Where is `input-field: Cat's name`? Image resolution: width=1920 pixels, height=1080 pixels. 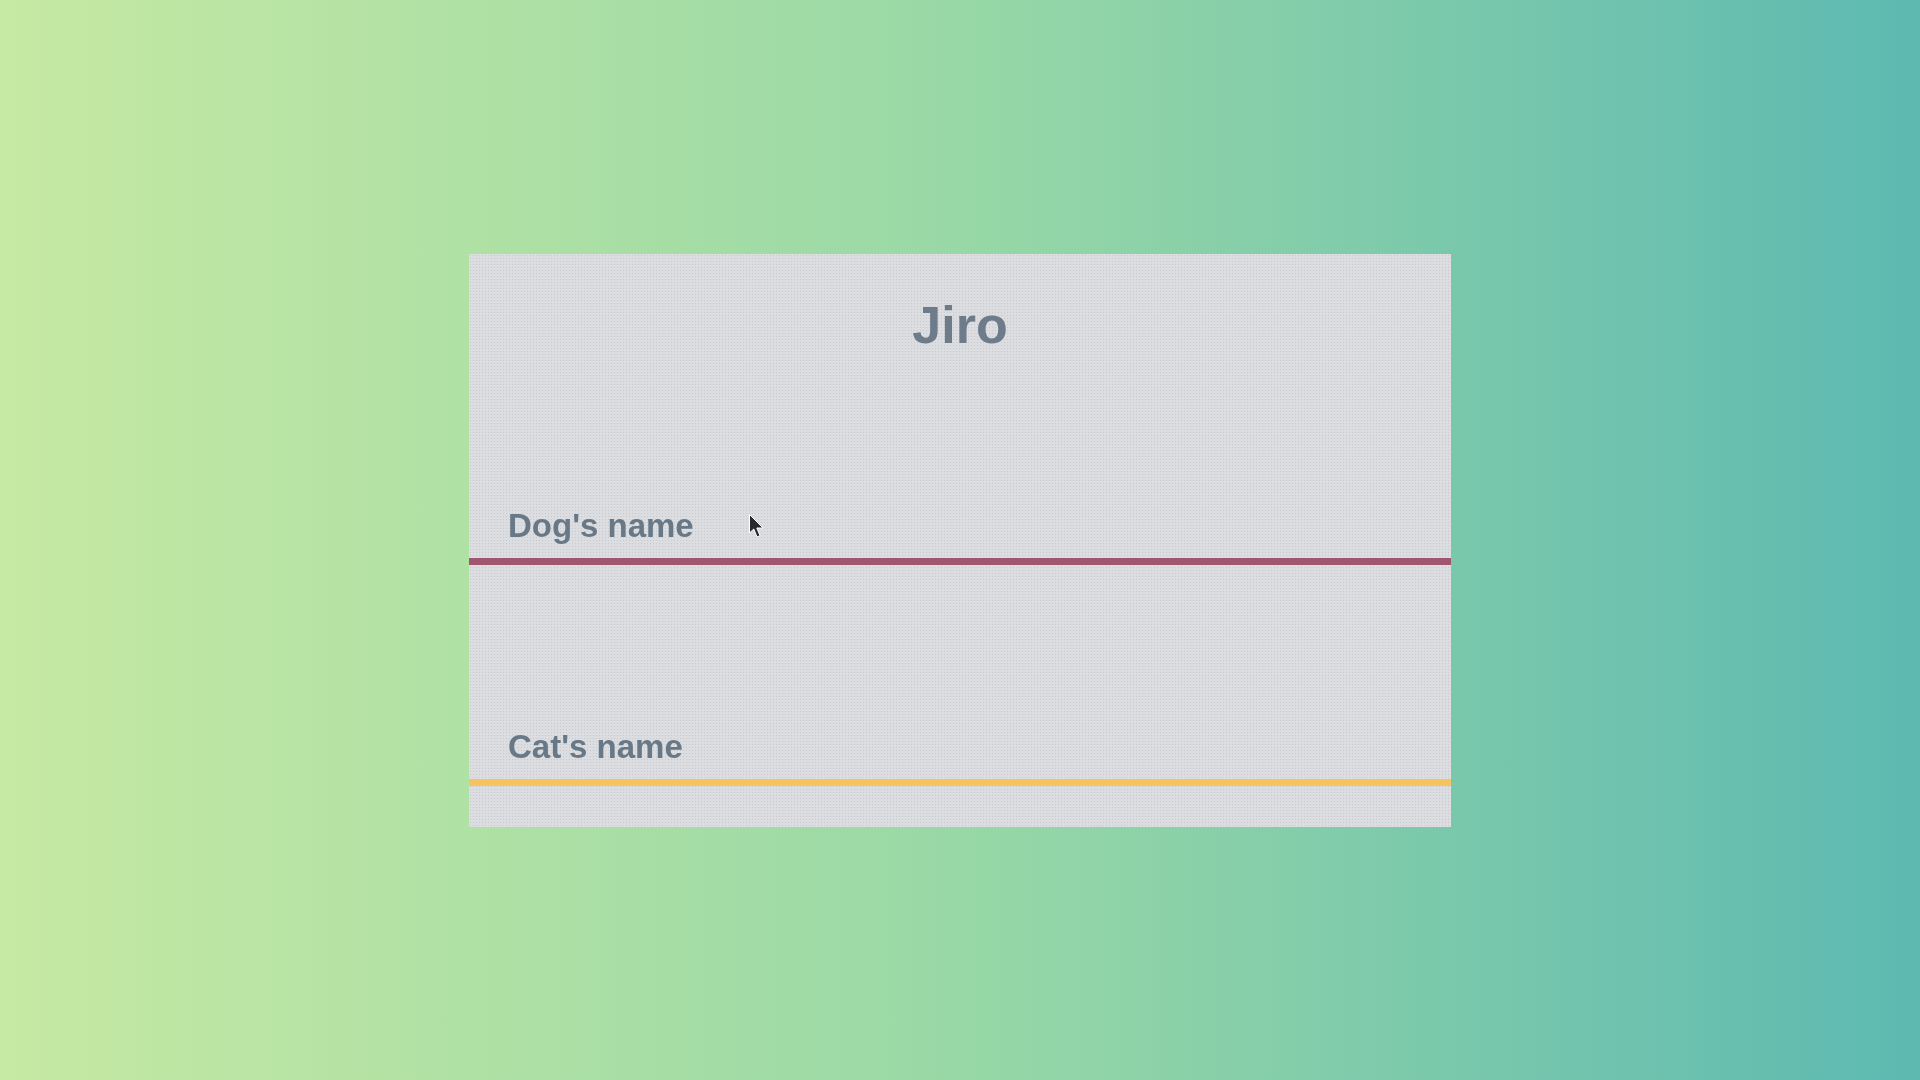 input-field: Cat's name is located at coordinates (960, 741).